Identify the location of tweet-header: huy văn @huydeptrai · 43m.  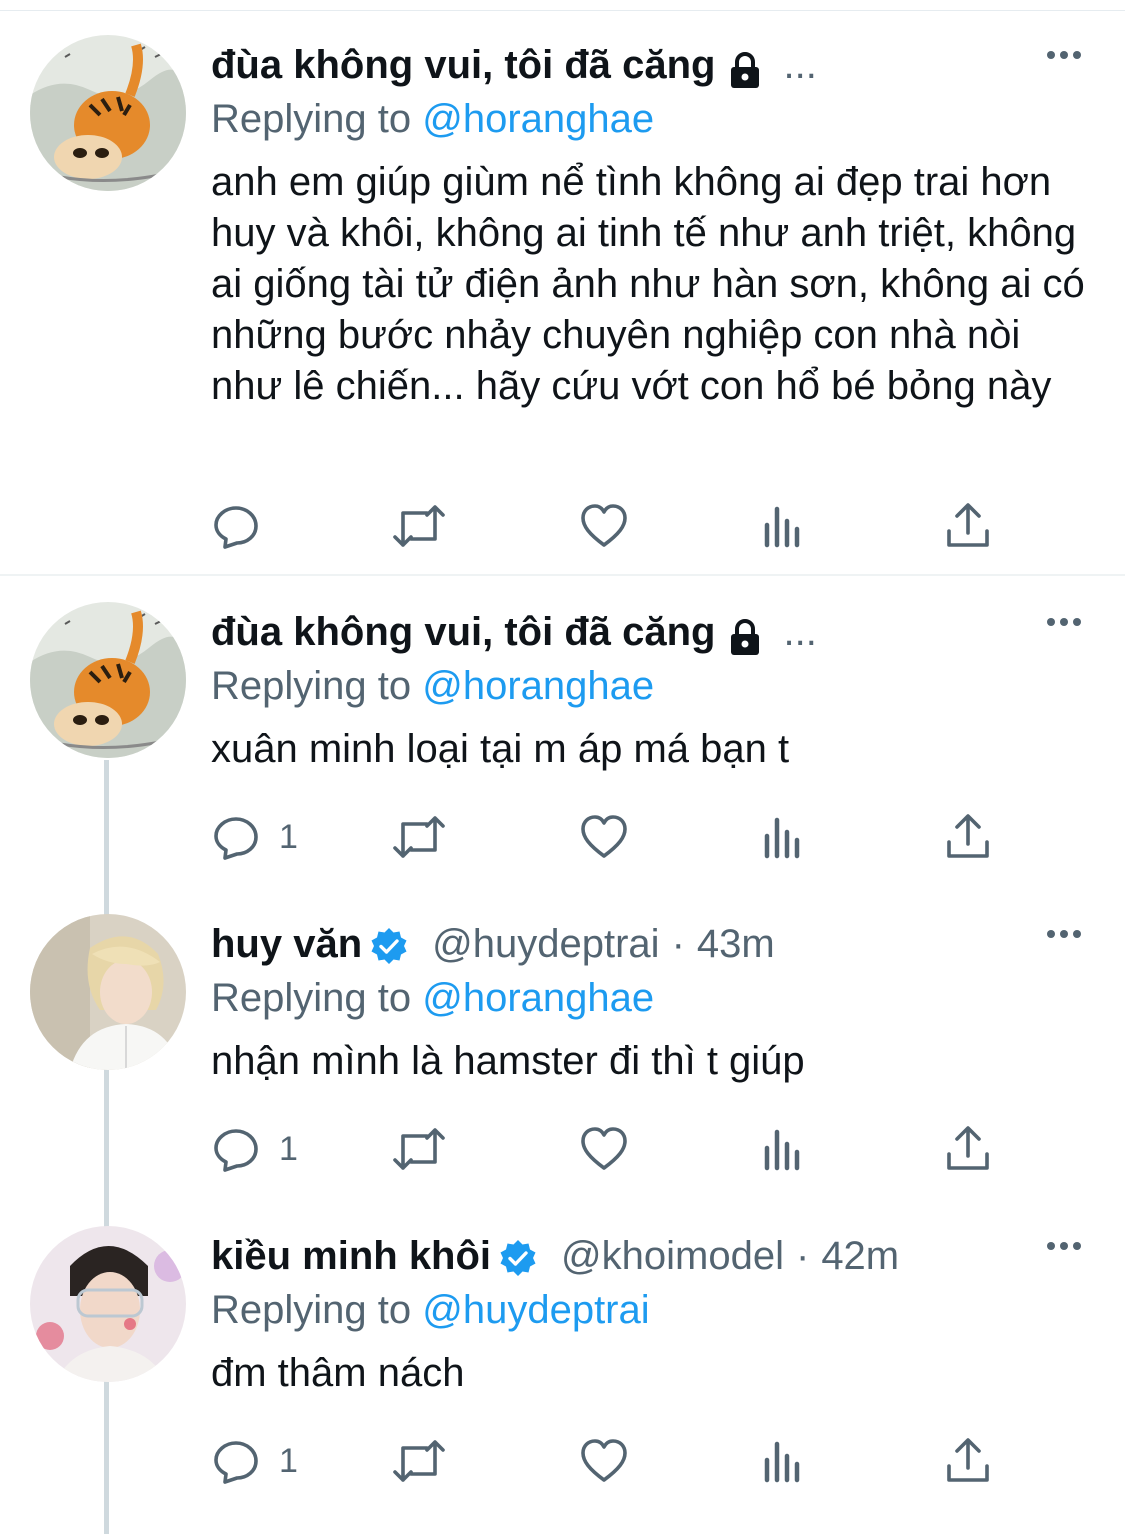
(493, 944).